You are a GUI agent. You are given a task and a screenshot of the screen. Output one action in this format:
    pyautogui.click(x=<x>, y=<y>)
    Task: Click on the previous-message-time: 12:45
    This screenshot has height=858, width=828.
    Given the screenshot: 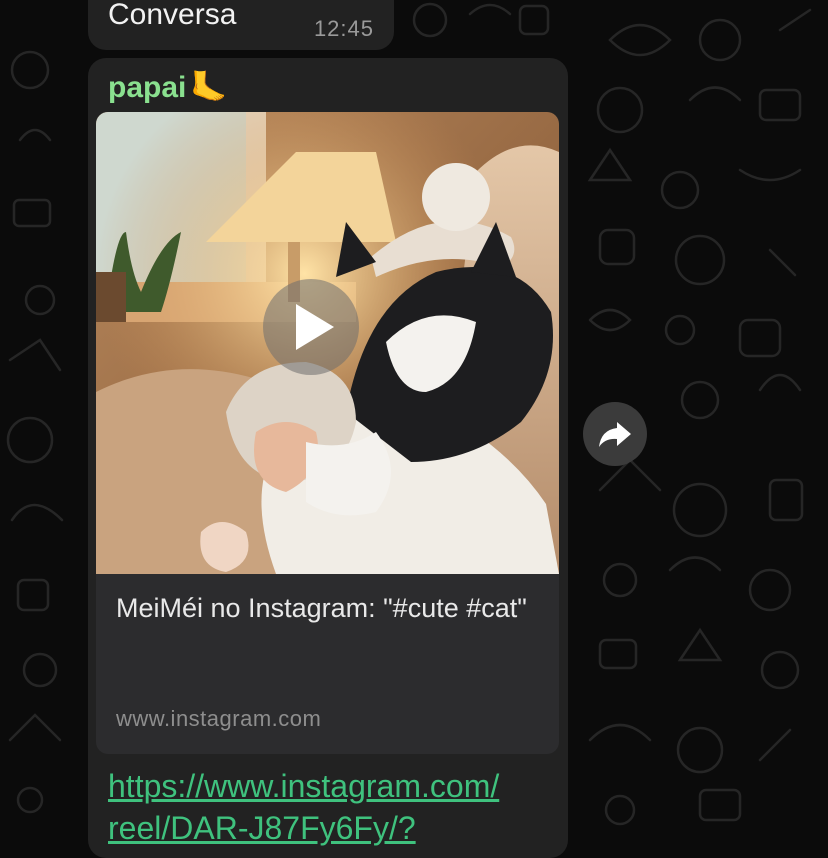 What is the action you would take?
    pyautogui.click(x=343, y=28)
    